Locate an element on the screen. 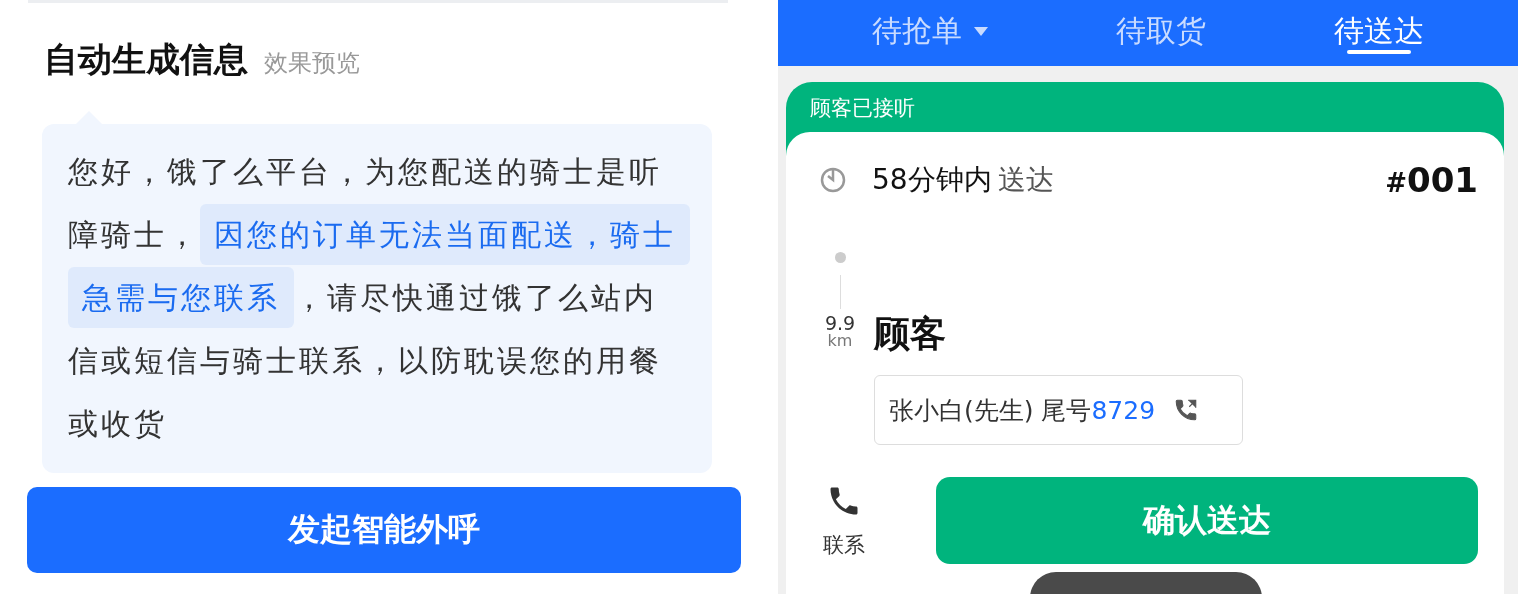  customer-phone: 张小白(先生) 尾号8729 is located at coordinates (1058, 410).